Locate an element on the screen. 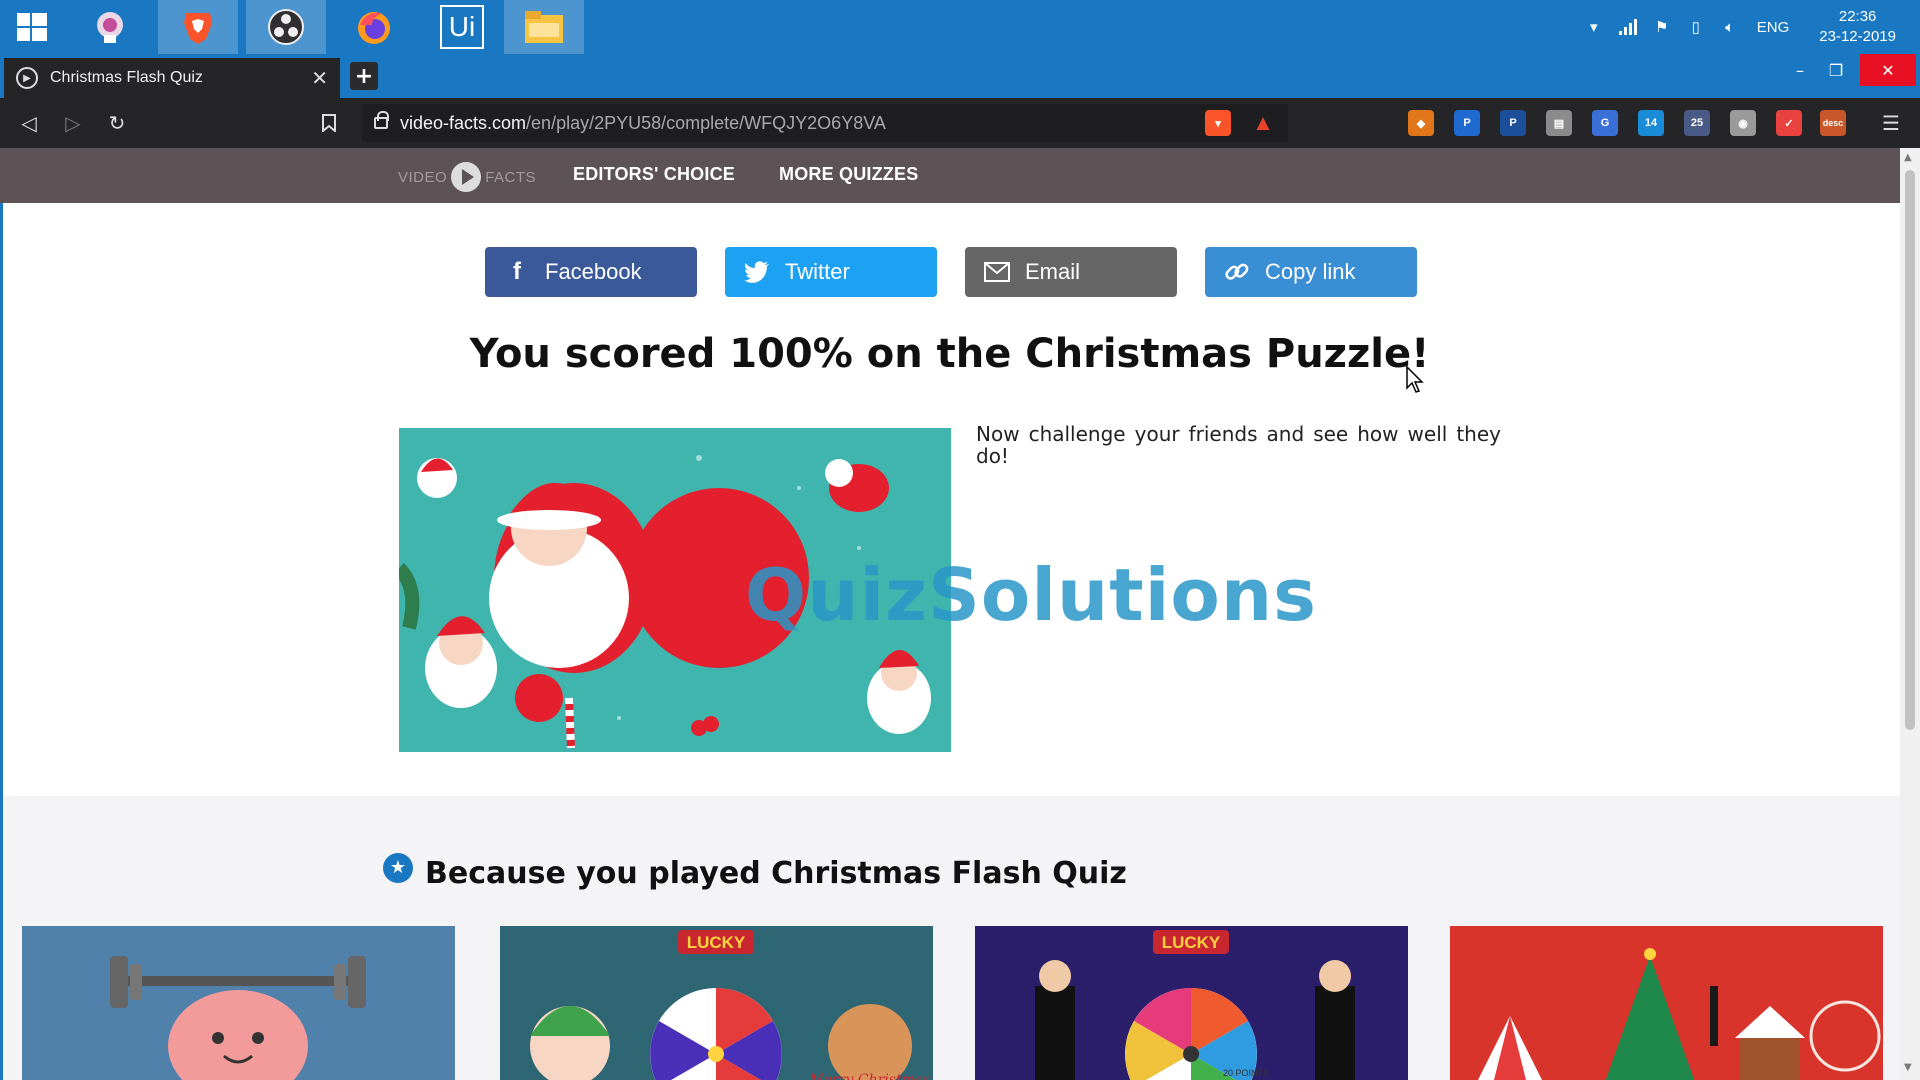 This screenshot has height=1080, width=1920. clock: 22:36 23-12-2019 is located at coordinates (1862, 27).